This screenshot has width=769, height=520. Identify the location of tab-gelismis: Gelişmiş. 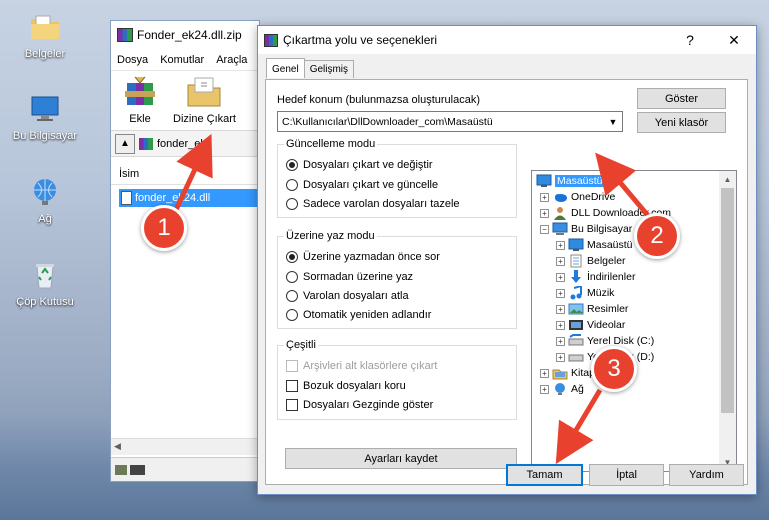
(329, 69).